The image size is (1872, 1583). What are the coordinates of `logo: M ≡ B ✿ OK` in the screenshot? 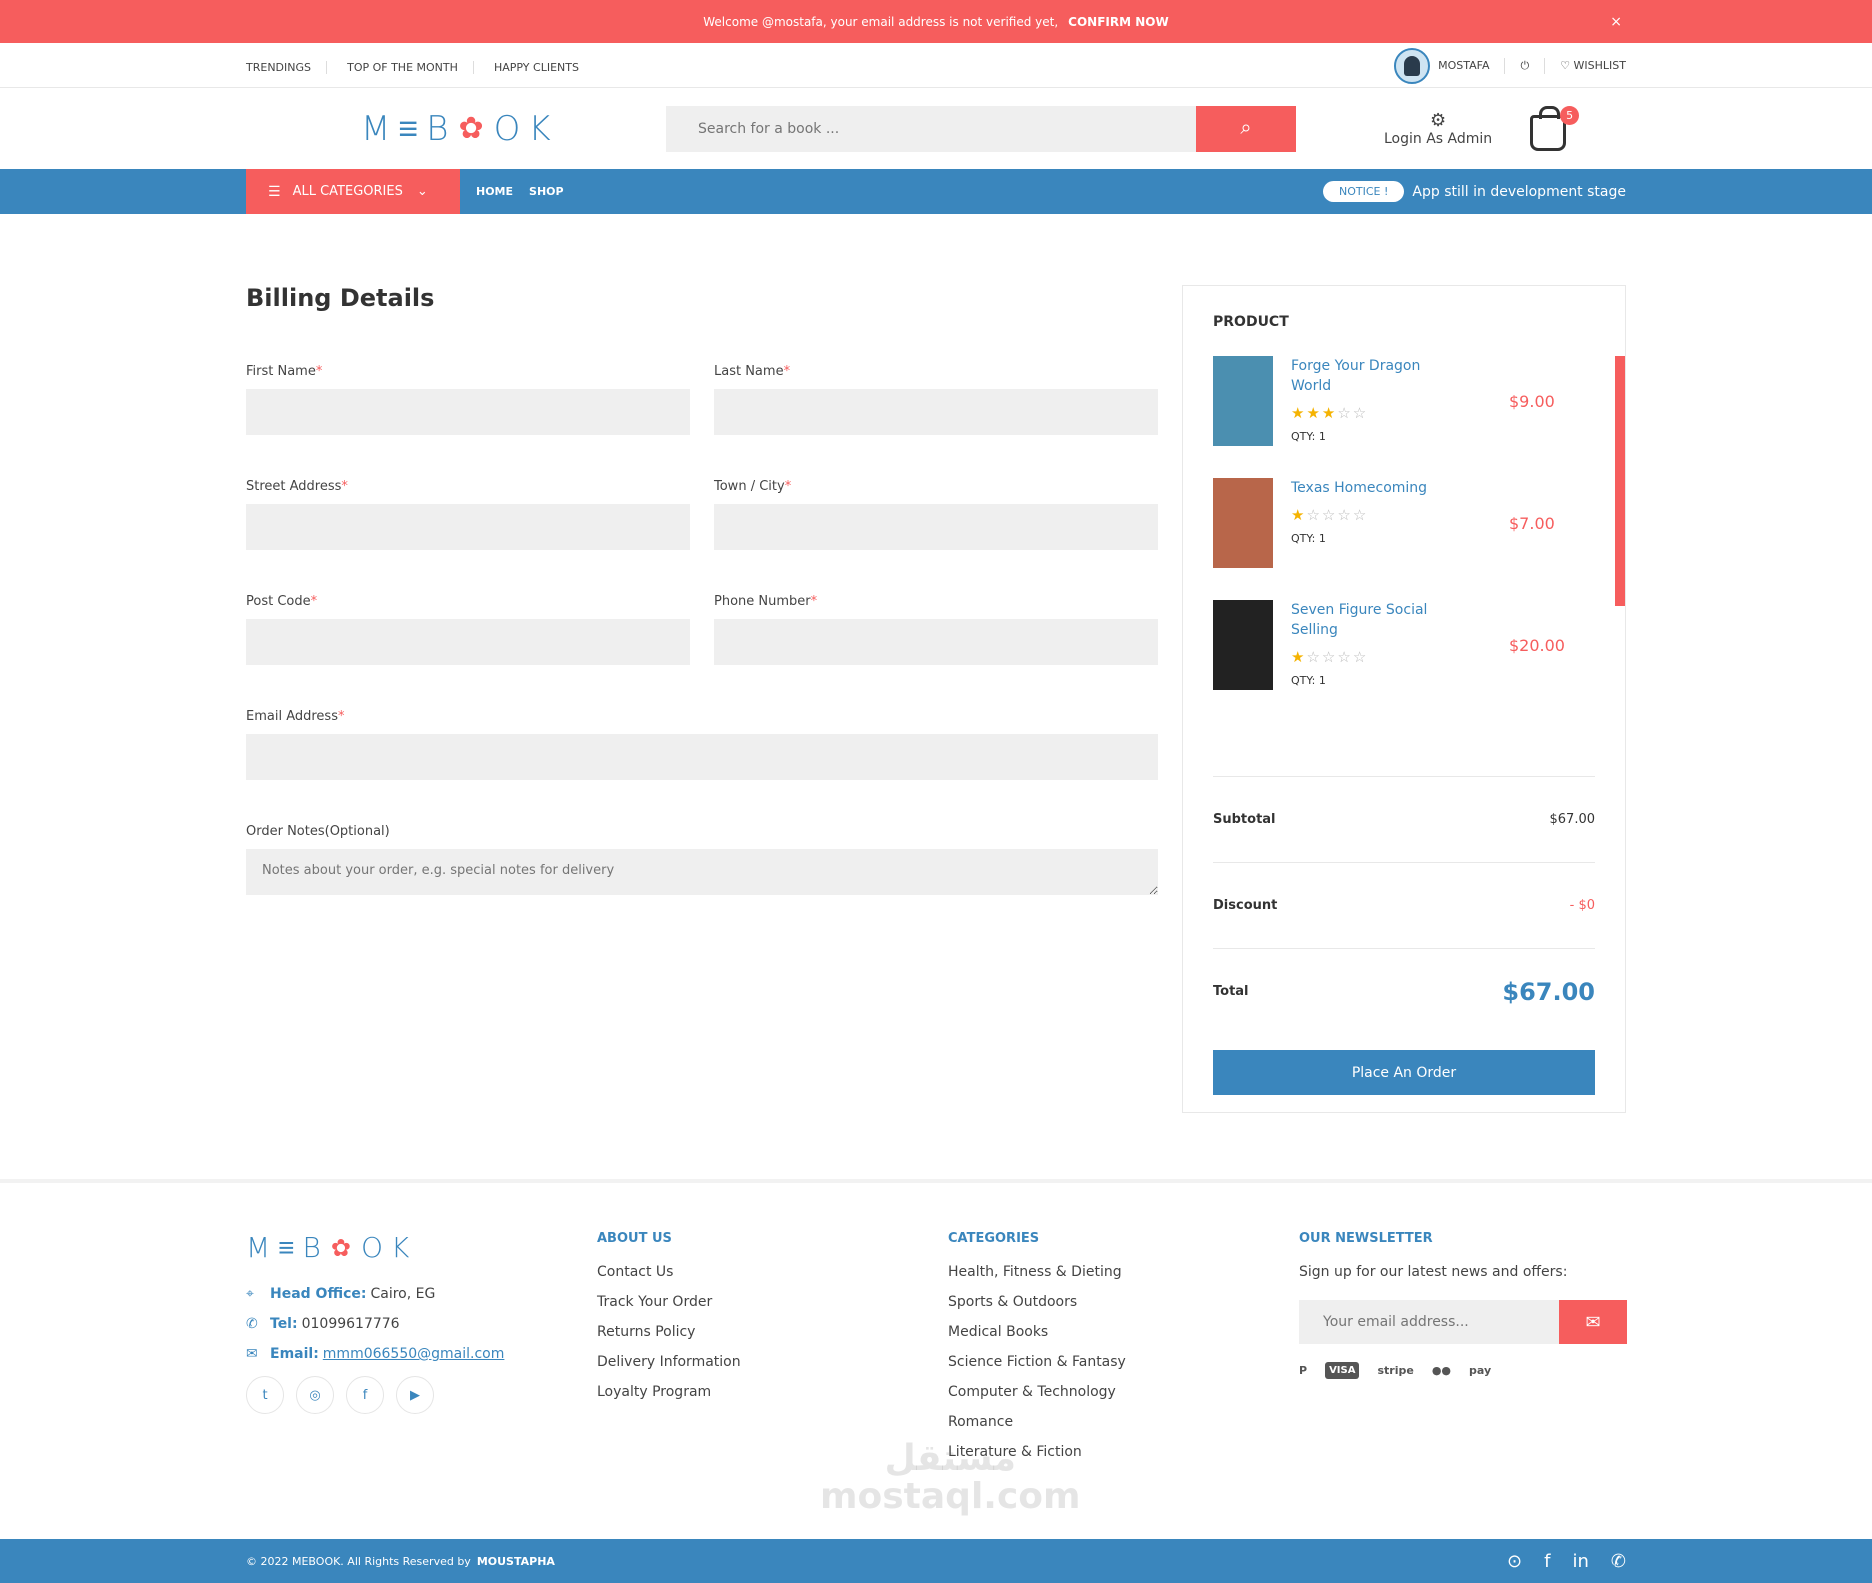 It's located at (491, 129).